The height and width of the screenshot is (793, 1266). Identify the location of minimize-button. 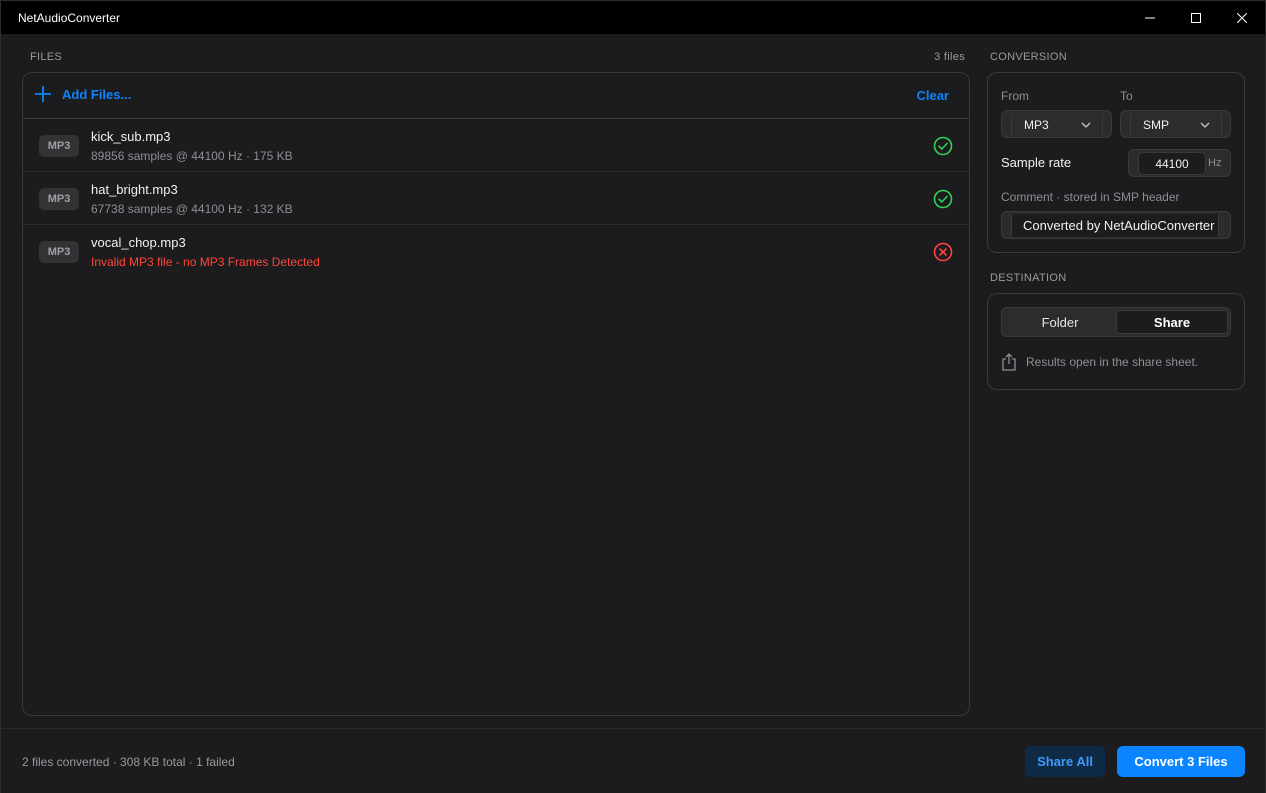
(1150, 17).